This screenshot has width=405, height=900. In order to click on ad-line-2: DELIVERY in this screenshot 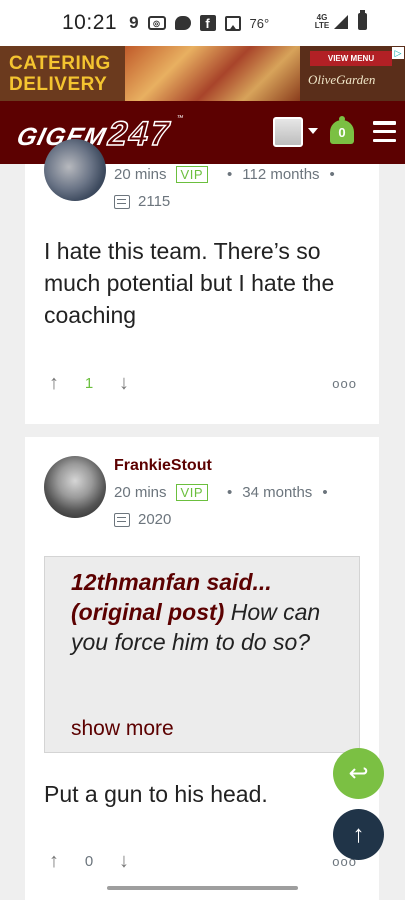, I will do `click(58, 84)`.